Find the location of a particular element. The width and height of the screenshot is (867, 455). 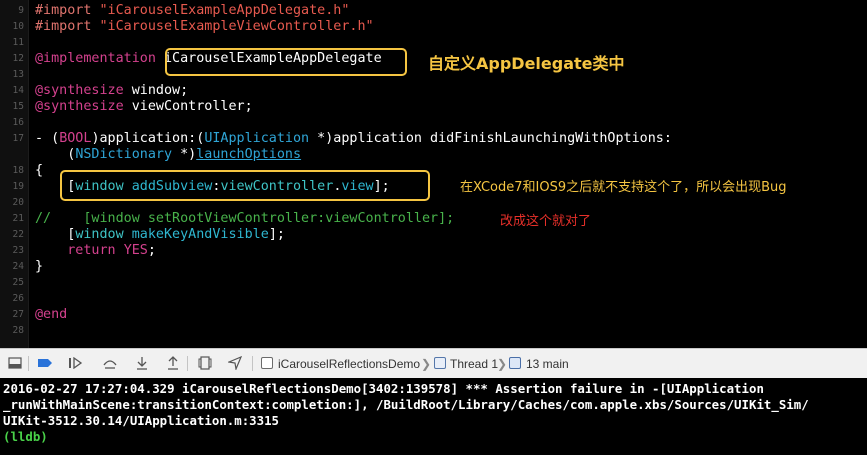

chevron-right-icon: ❯ is located at coordinates (426, 364).